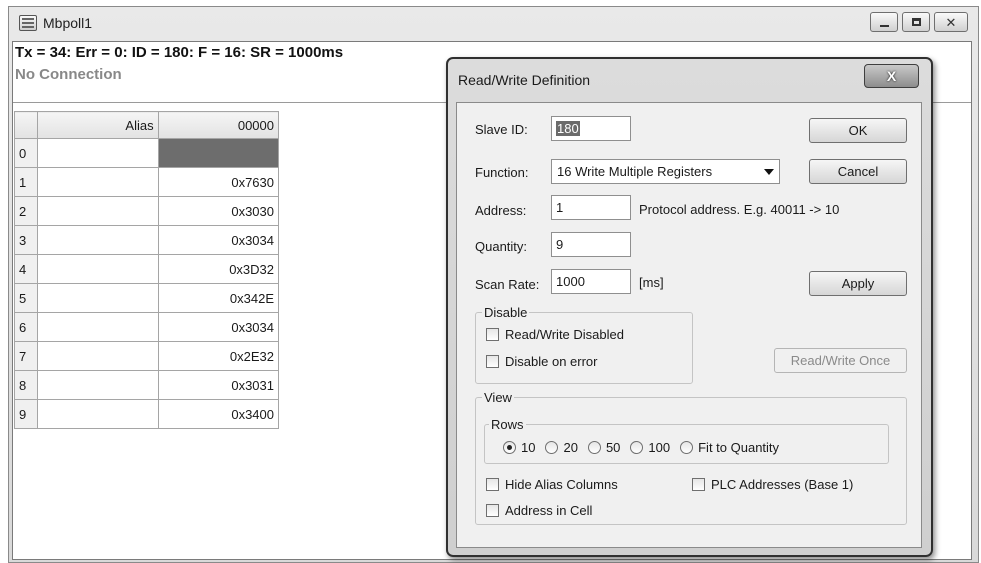  What do you see at coordinates (218, 298) in the screenshot?
I see `value-cell: 0x342E` at bounding box center [218, 298].